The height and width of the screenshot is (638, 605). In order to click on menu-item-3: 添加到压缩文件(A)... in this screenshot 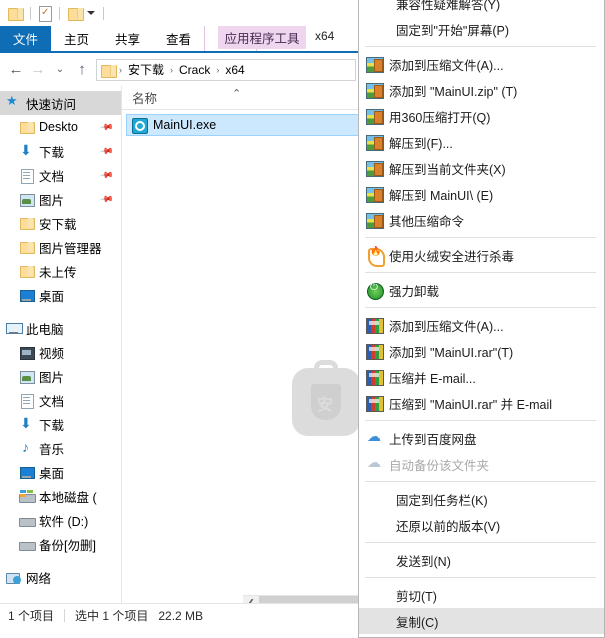, I will do `click(481, 64)`.